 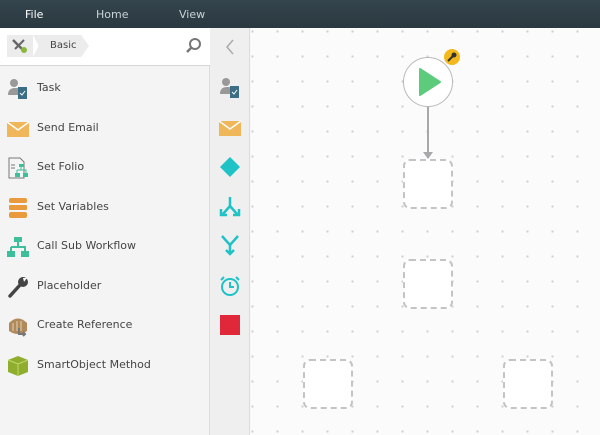 What do you see at coordinates (230, 325) in the screenshot?
I see `stop-icon` at bounding box center [230, 325].